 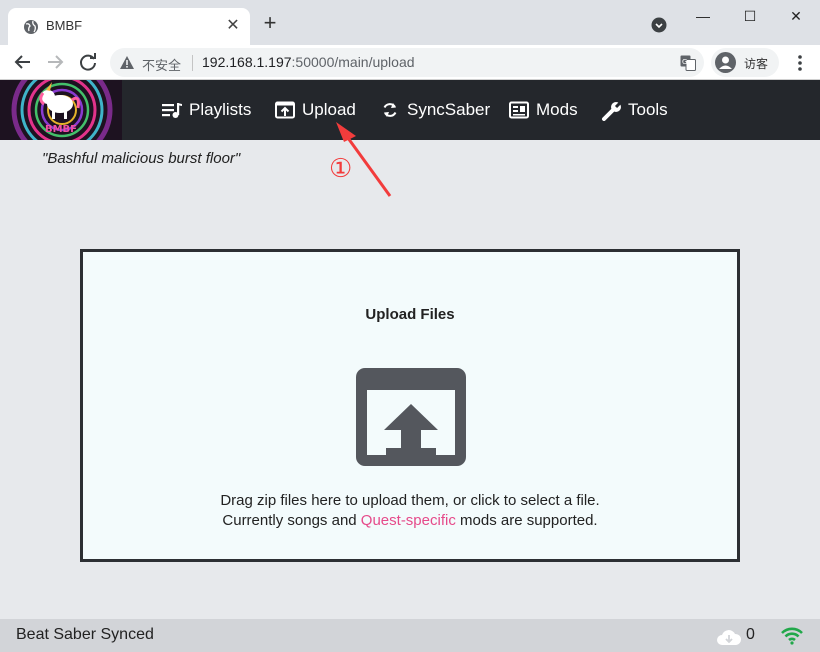 I want to click on annotation-step-1: ①, so click(x=341, y=168).